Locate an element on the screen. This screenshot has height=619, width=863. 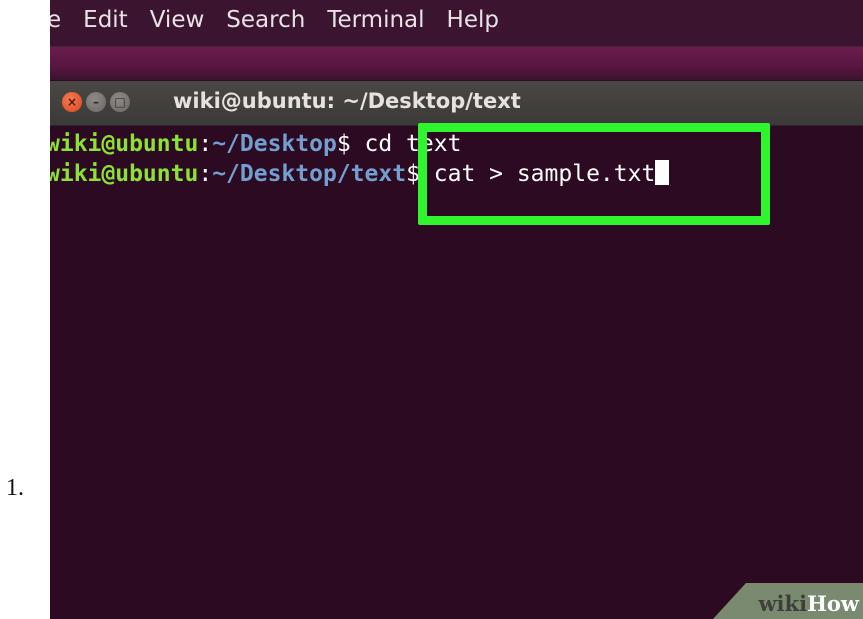
window-titlebar: × – □ wiki@ubuntu: ~/Desktop/text is located at coordinates (456, 103).